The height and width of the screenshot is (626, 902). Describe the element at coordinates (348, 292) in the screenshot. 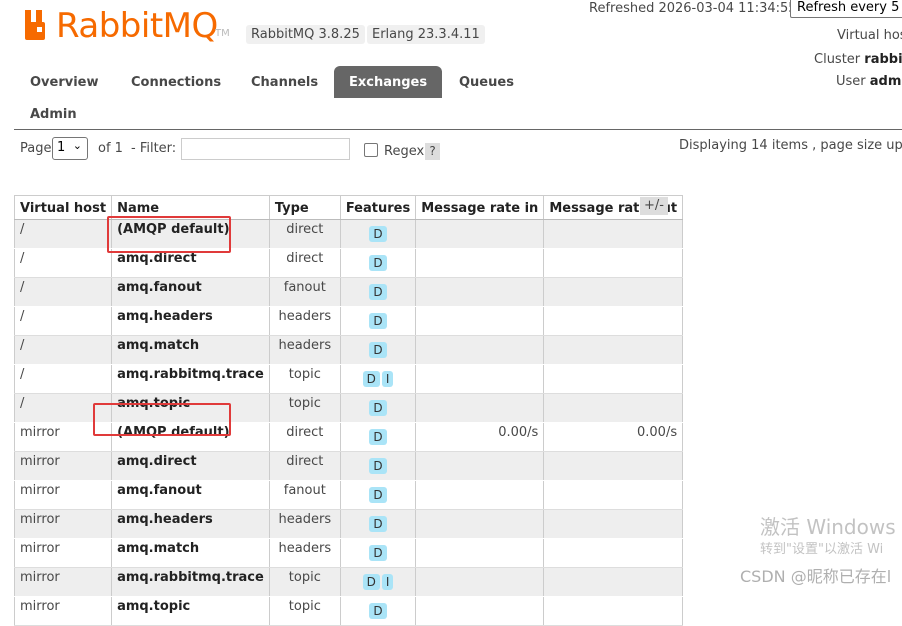

I see `table-row: / amq.fanout fanout D` at that location.